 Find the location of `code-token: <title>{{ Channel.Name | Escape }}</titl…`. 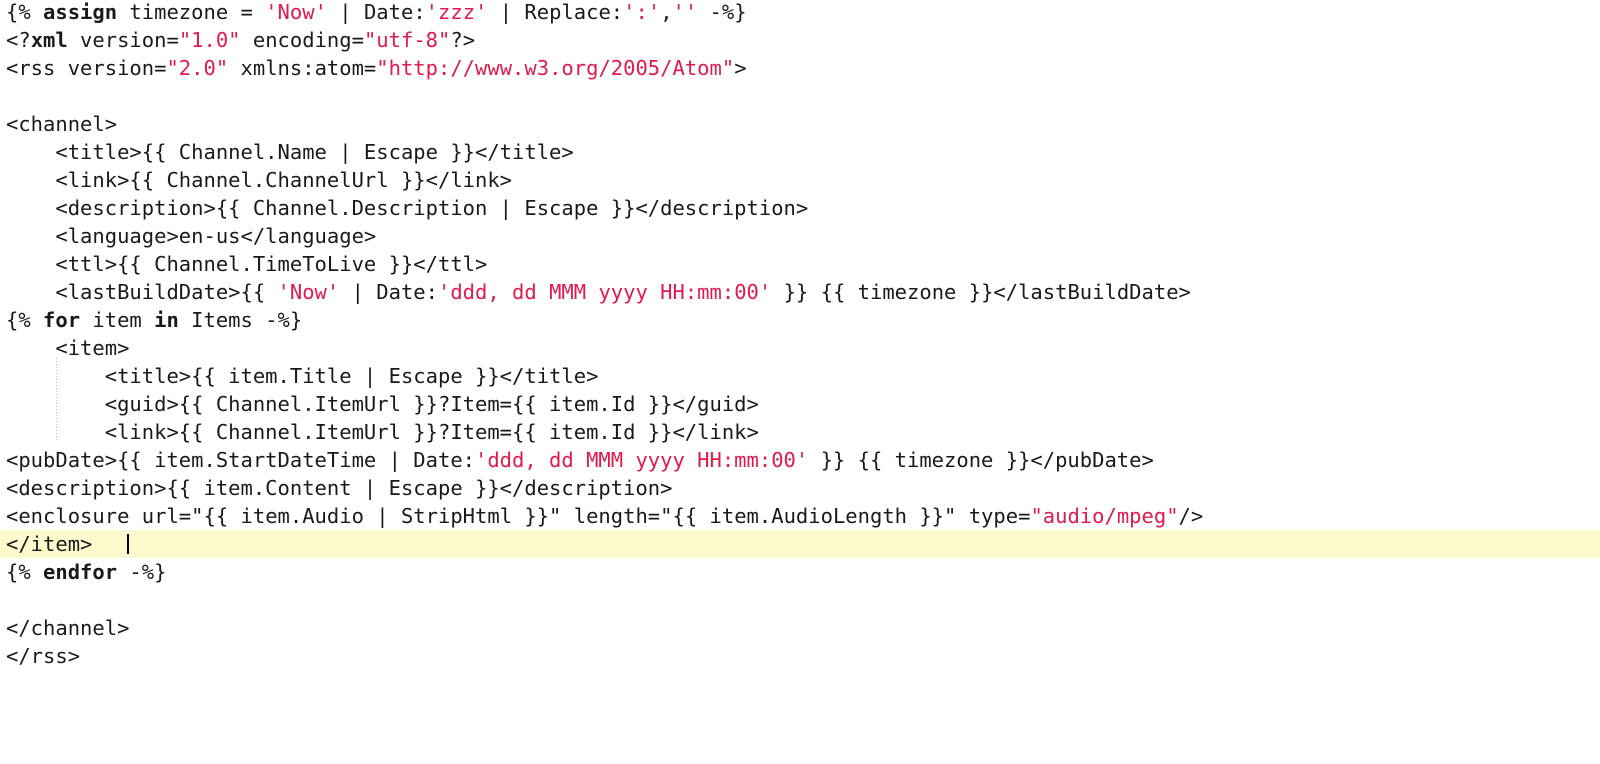

code-token: <title>{{ Channel.Name | Escape }}</titl… is located at coordinates (290, 152).